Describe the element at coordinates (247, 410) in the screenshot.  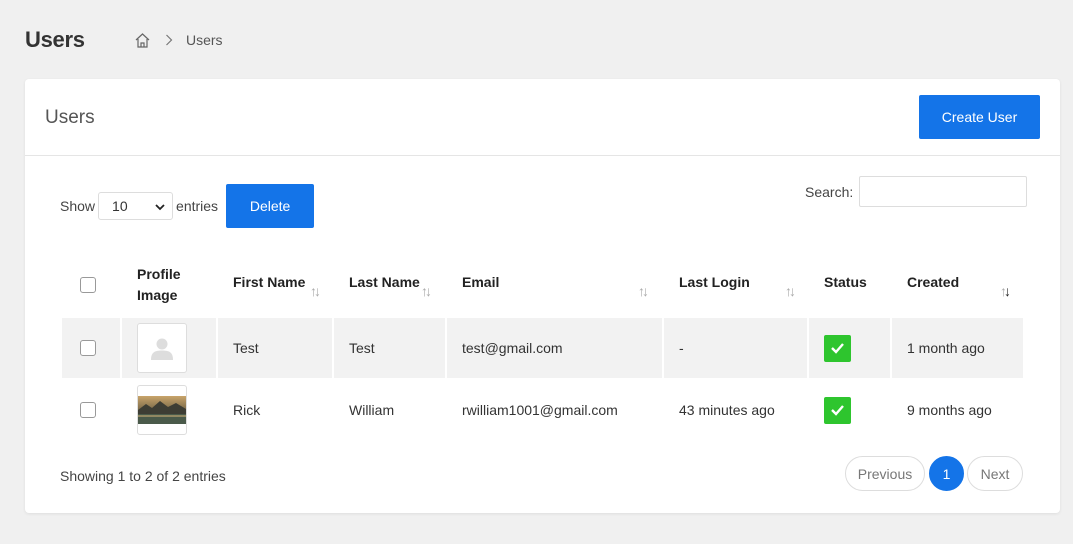
I see `first-name-cell: Rick` at that location.